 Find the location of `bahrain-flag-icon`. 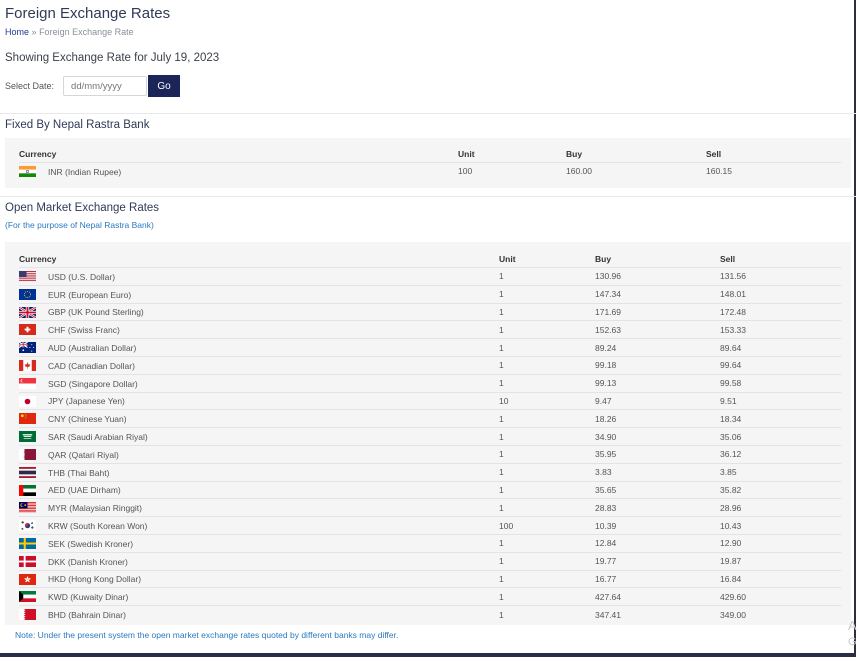

bahrain-flag-icon is located at coordinates (27, 615).